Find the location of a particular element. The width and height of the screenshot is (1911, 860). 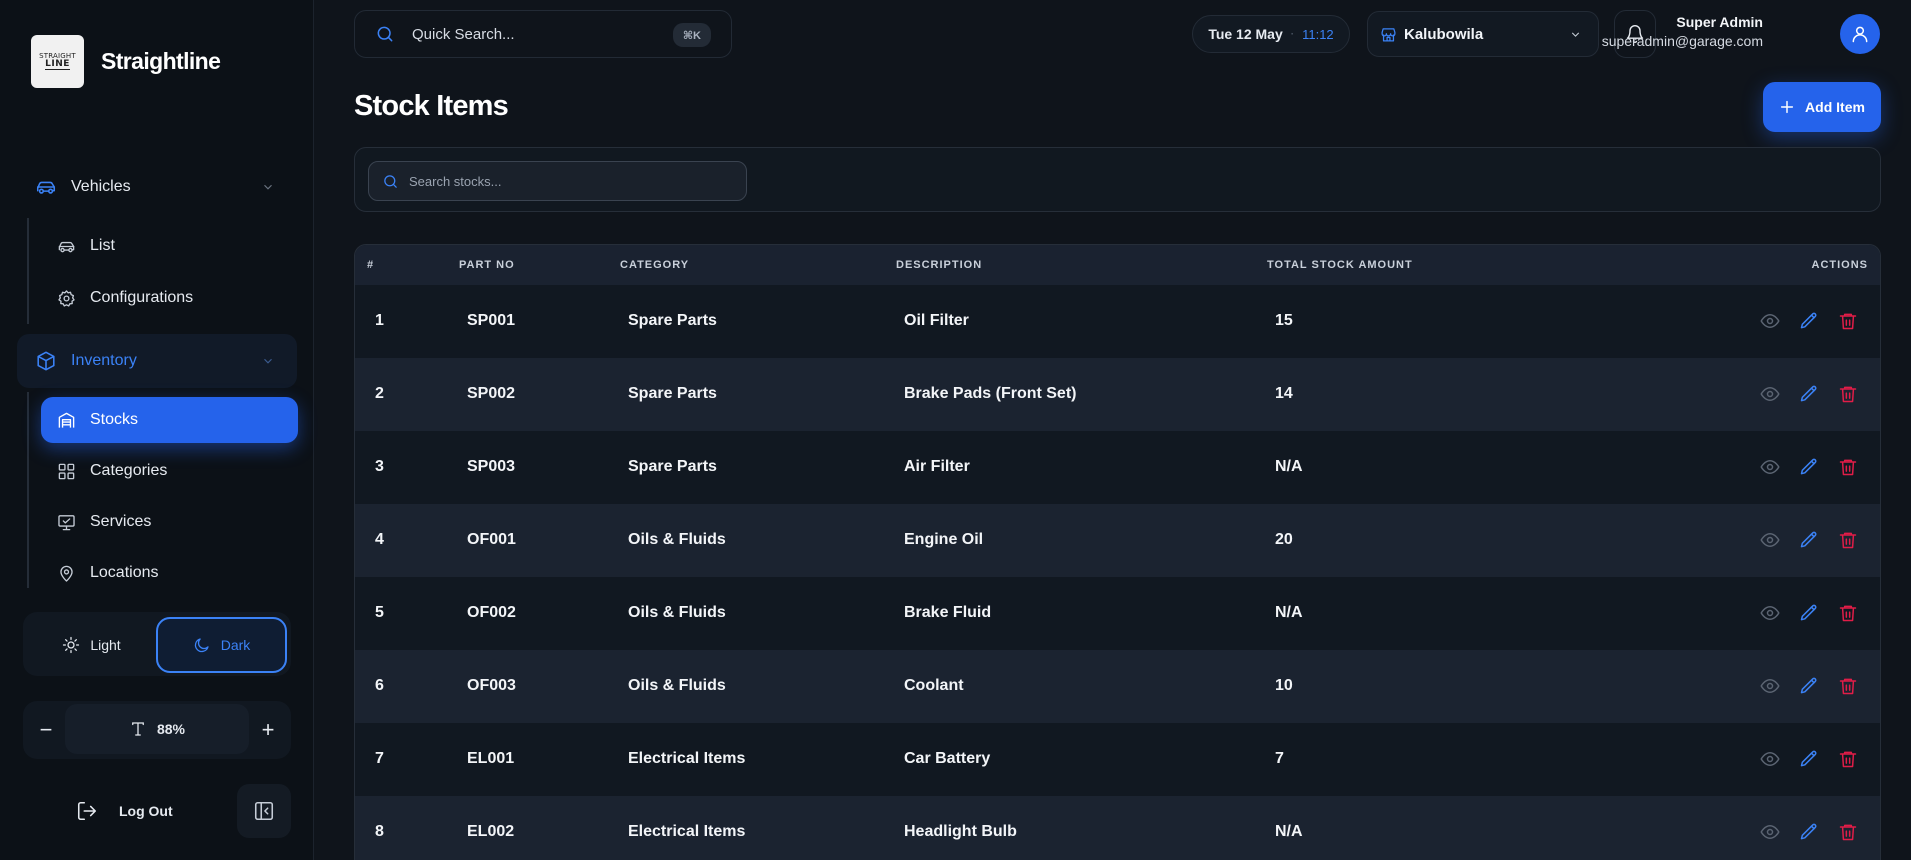

sidebar-collapse-icon is located at coordinates (264, 811).